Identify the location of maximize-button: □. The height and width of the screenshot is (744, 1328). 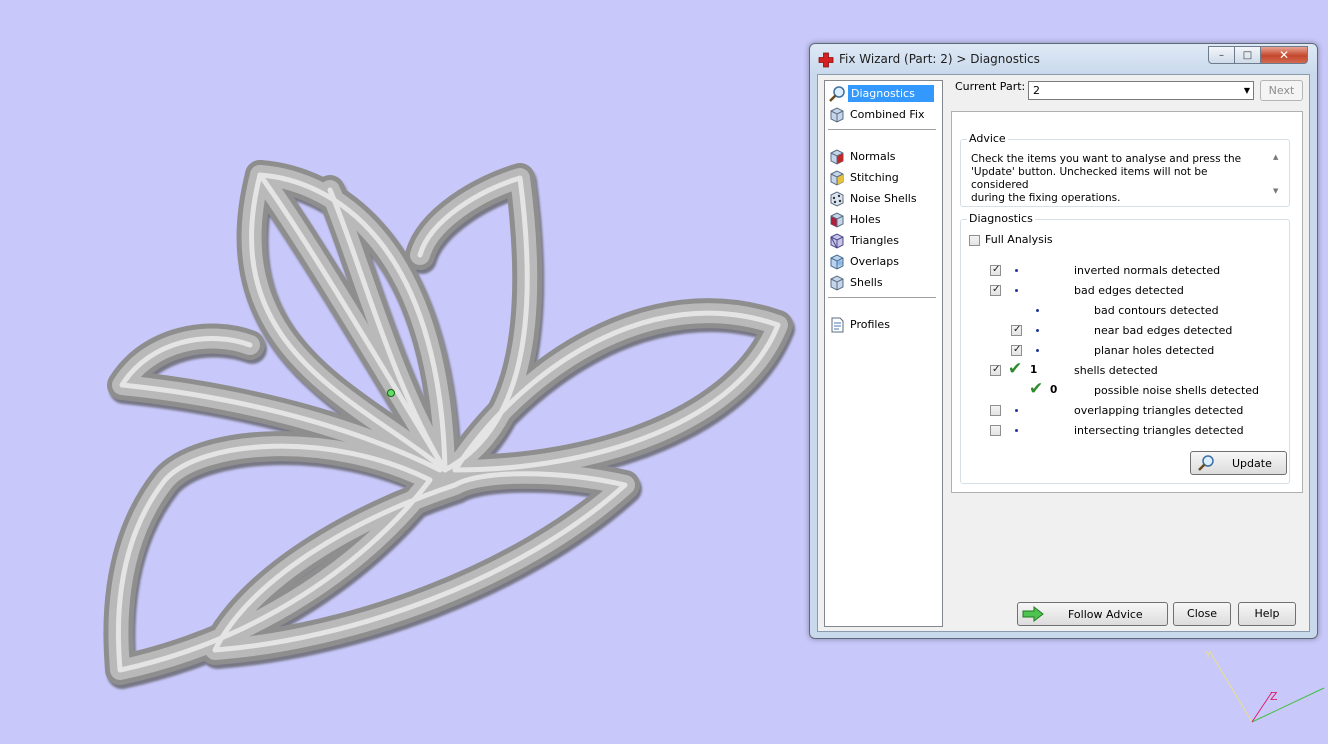
(1247, 55).